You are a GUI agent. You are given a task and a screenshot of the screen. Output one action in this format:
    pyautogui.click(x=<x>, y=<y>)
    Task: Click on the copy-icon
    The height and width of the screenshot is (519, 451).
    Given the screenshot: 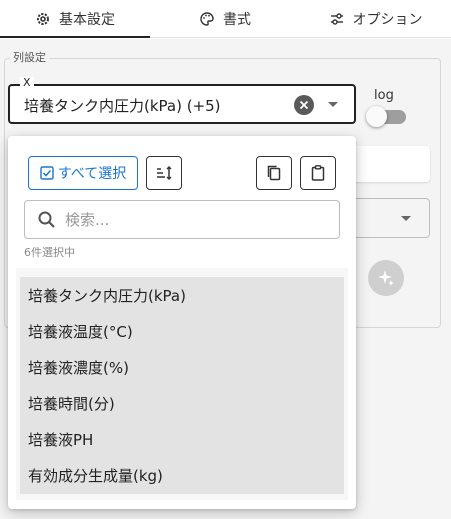 What is the action you would take?
    pyautogui.click(x=274, y=173)
    